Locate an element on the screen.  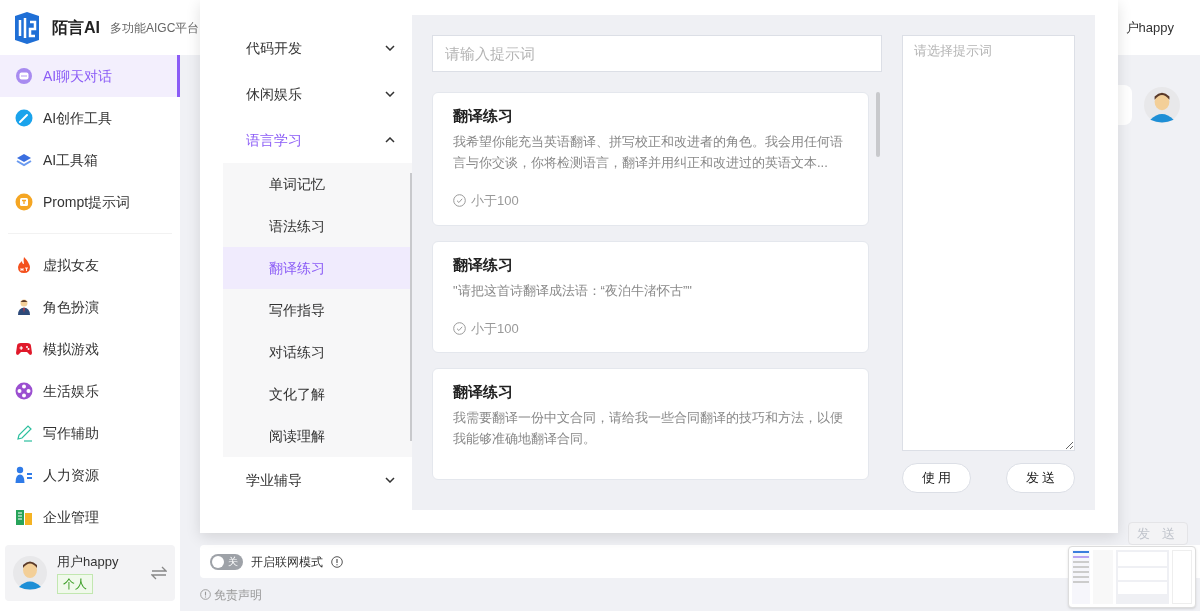
flame-icon is located at coordinates (24, 265).